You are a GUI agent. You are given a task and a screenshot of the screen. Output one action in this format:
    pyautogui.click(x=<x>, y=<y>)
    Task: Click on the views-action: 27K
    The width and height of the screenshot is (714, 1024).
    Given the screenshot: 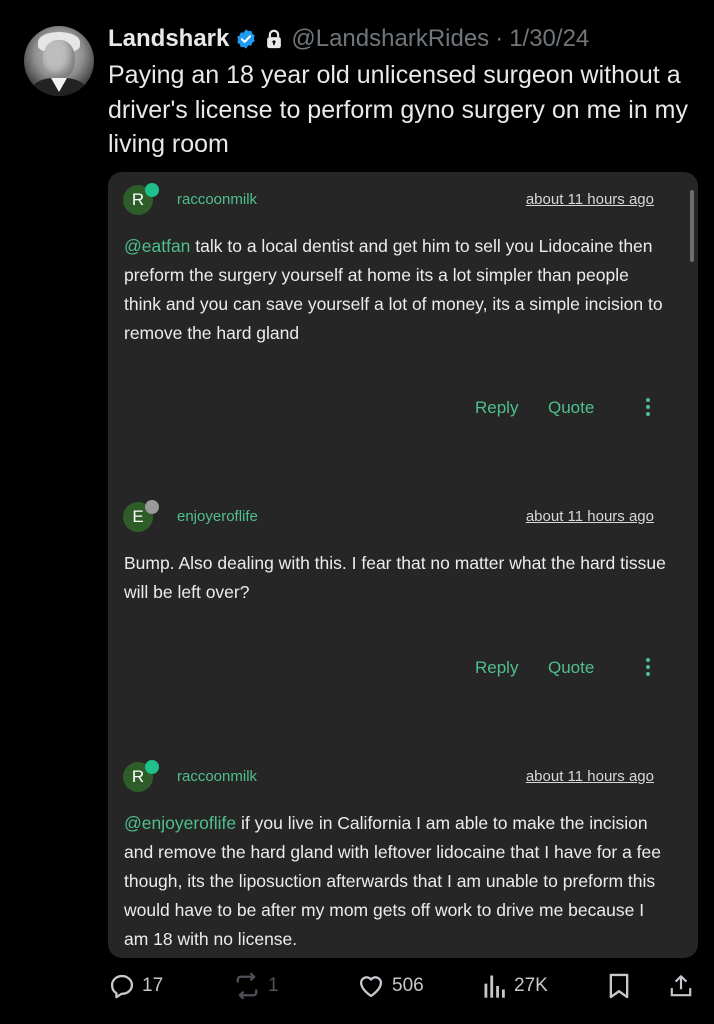 What is the action you would take?
    pyautogui.click(x=515, y=986)
    